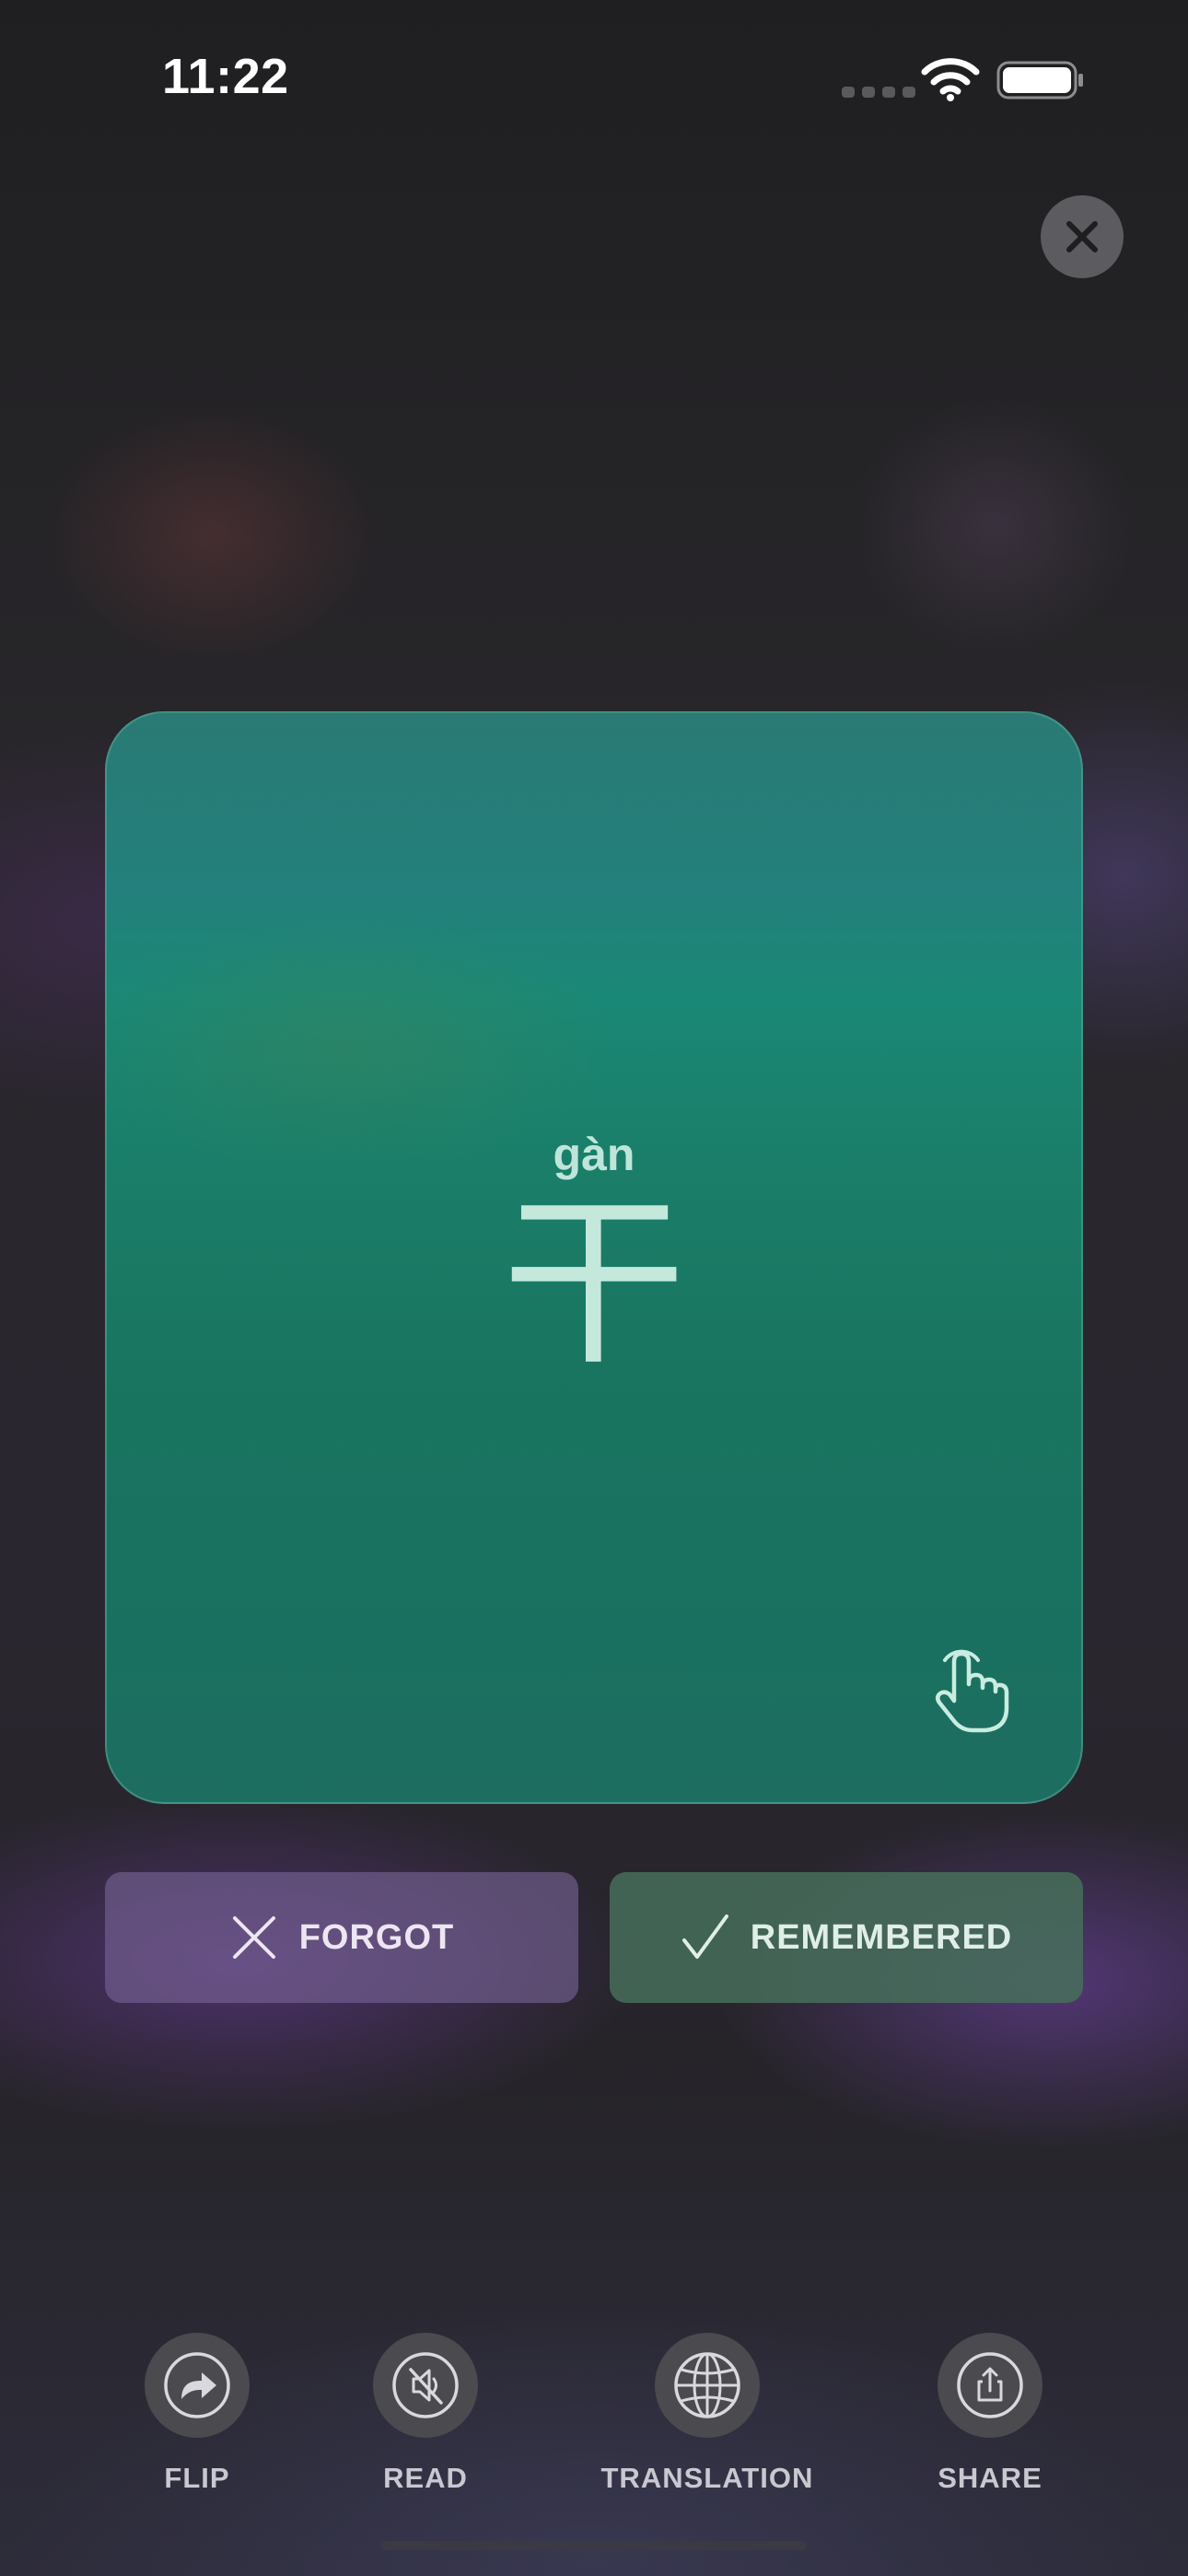 Image resolution: width=1188 pixels, height=2576 pixels. Describe the element at coordinates (878, 92) in the screenshot. I see `cellular-signal-icon` at that location.